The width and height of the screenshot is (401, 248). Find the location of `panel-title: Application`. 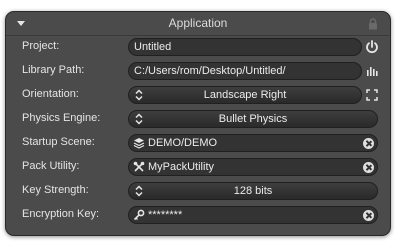

panel-title: Application is located at coordinates (198, 23).